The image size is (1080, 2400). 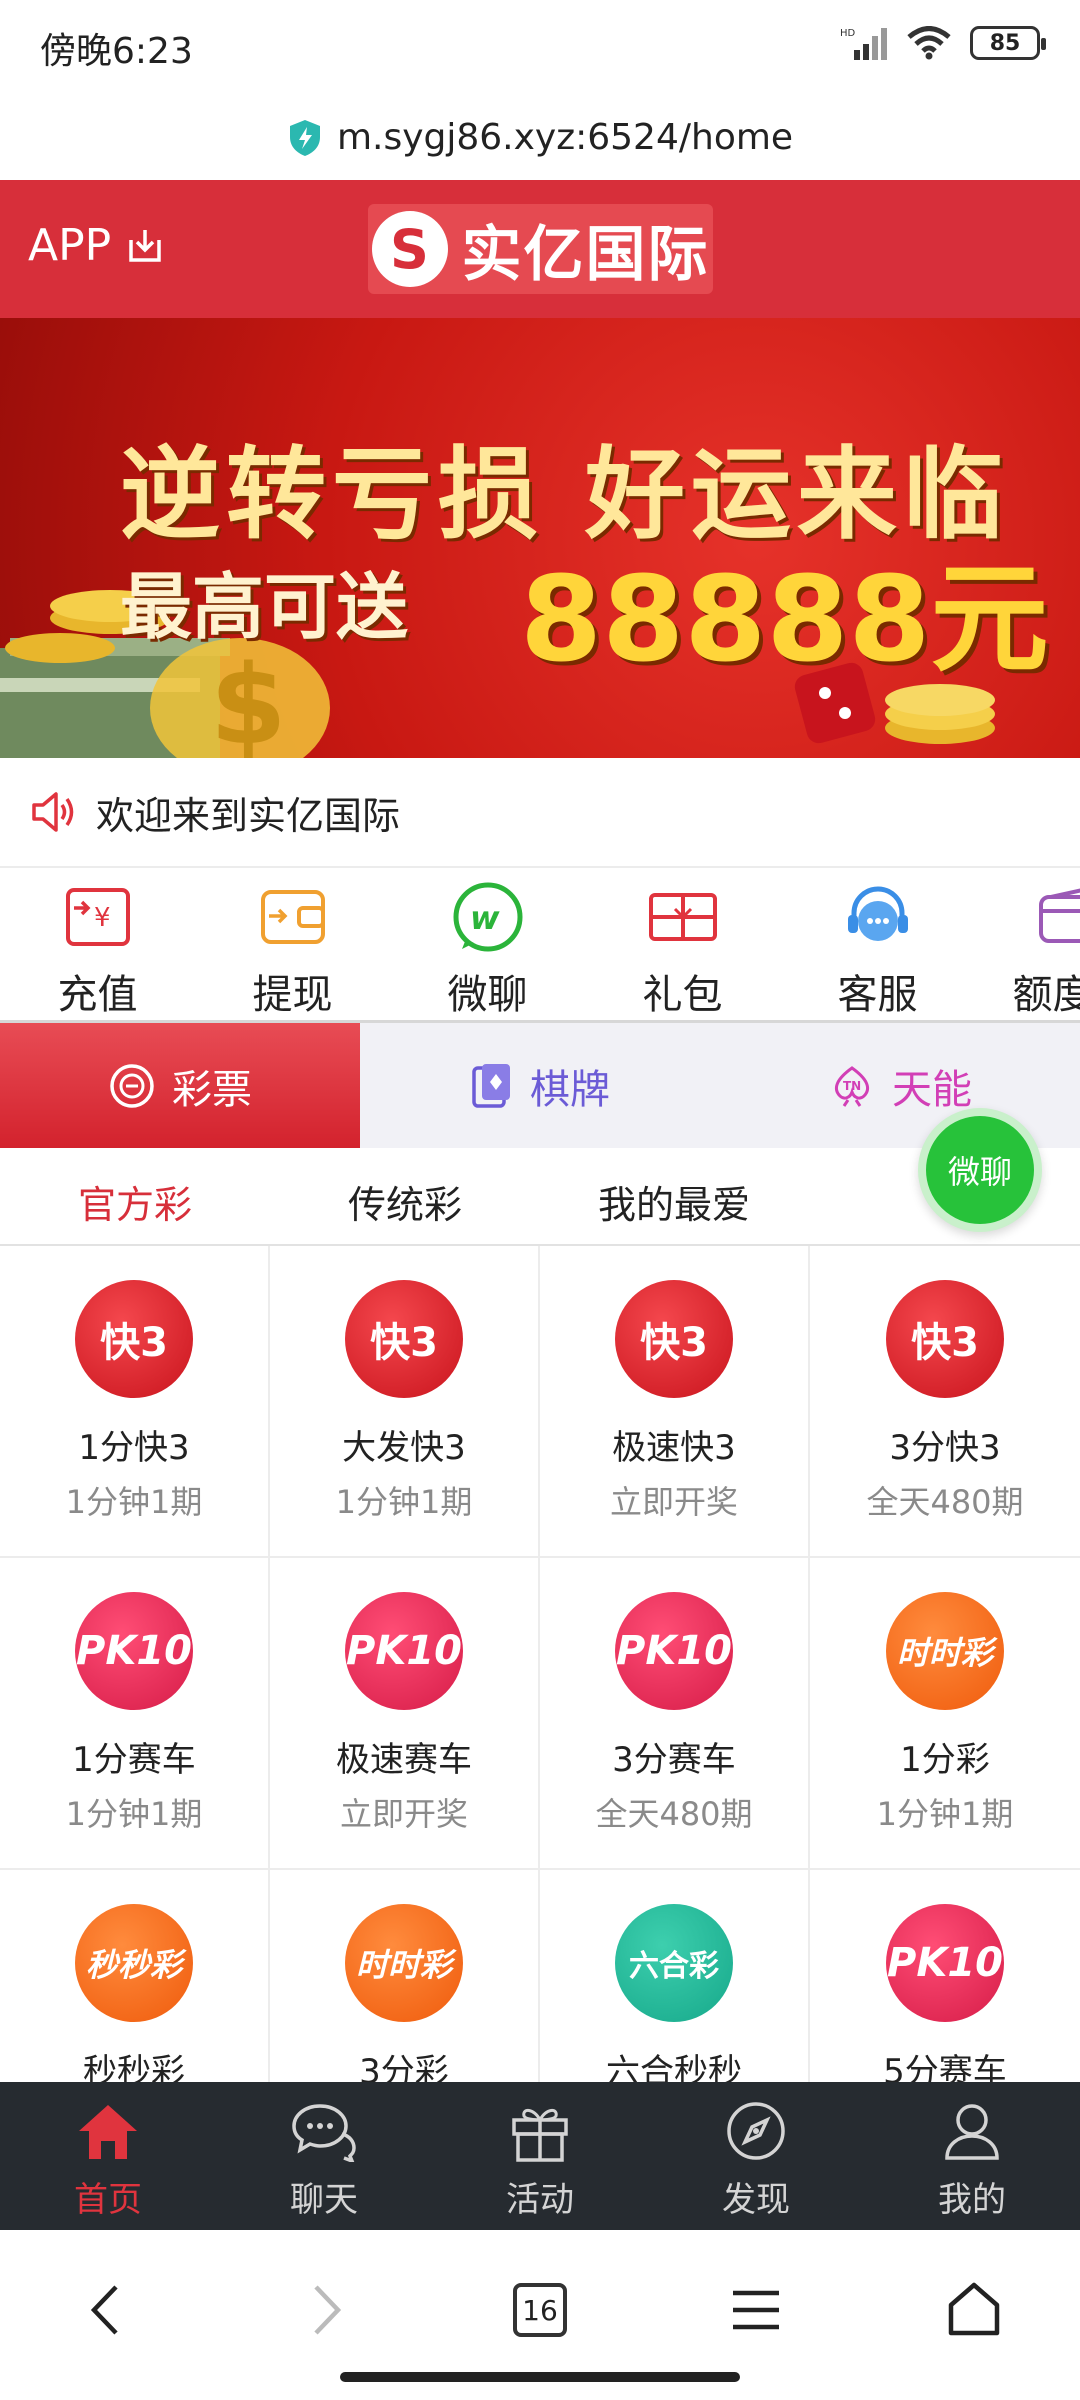 I want to click on address-bar: m.sygj86.xyz:6524/home, so click(x=540, y=137).